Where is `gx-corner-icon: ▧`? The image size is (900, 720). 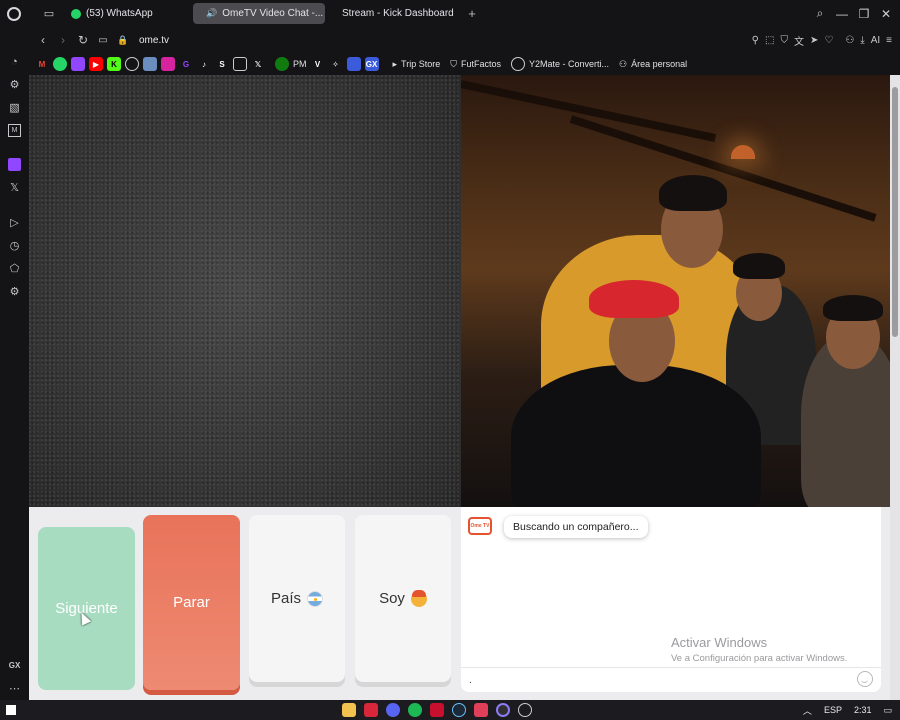 gx-corner-icon: ▧ is located at coordinates (14, 107).